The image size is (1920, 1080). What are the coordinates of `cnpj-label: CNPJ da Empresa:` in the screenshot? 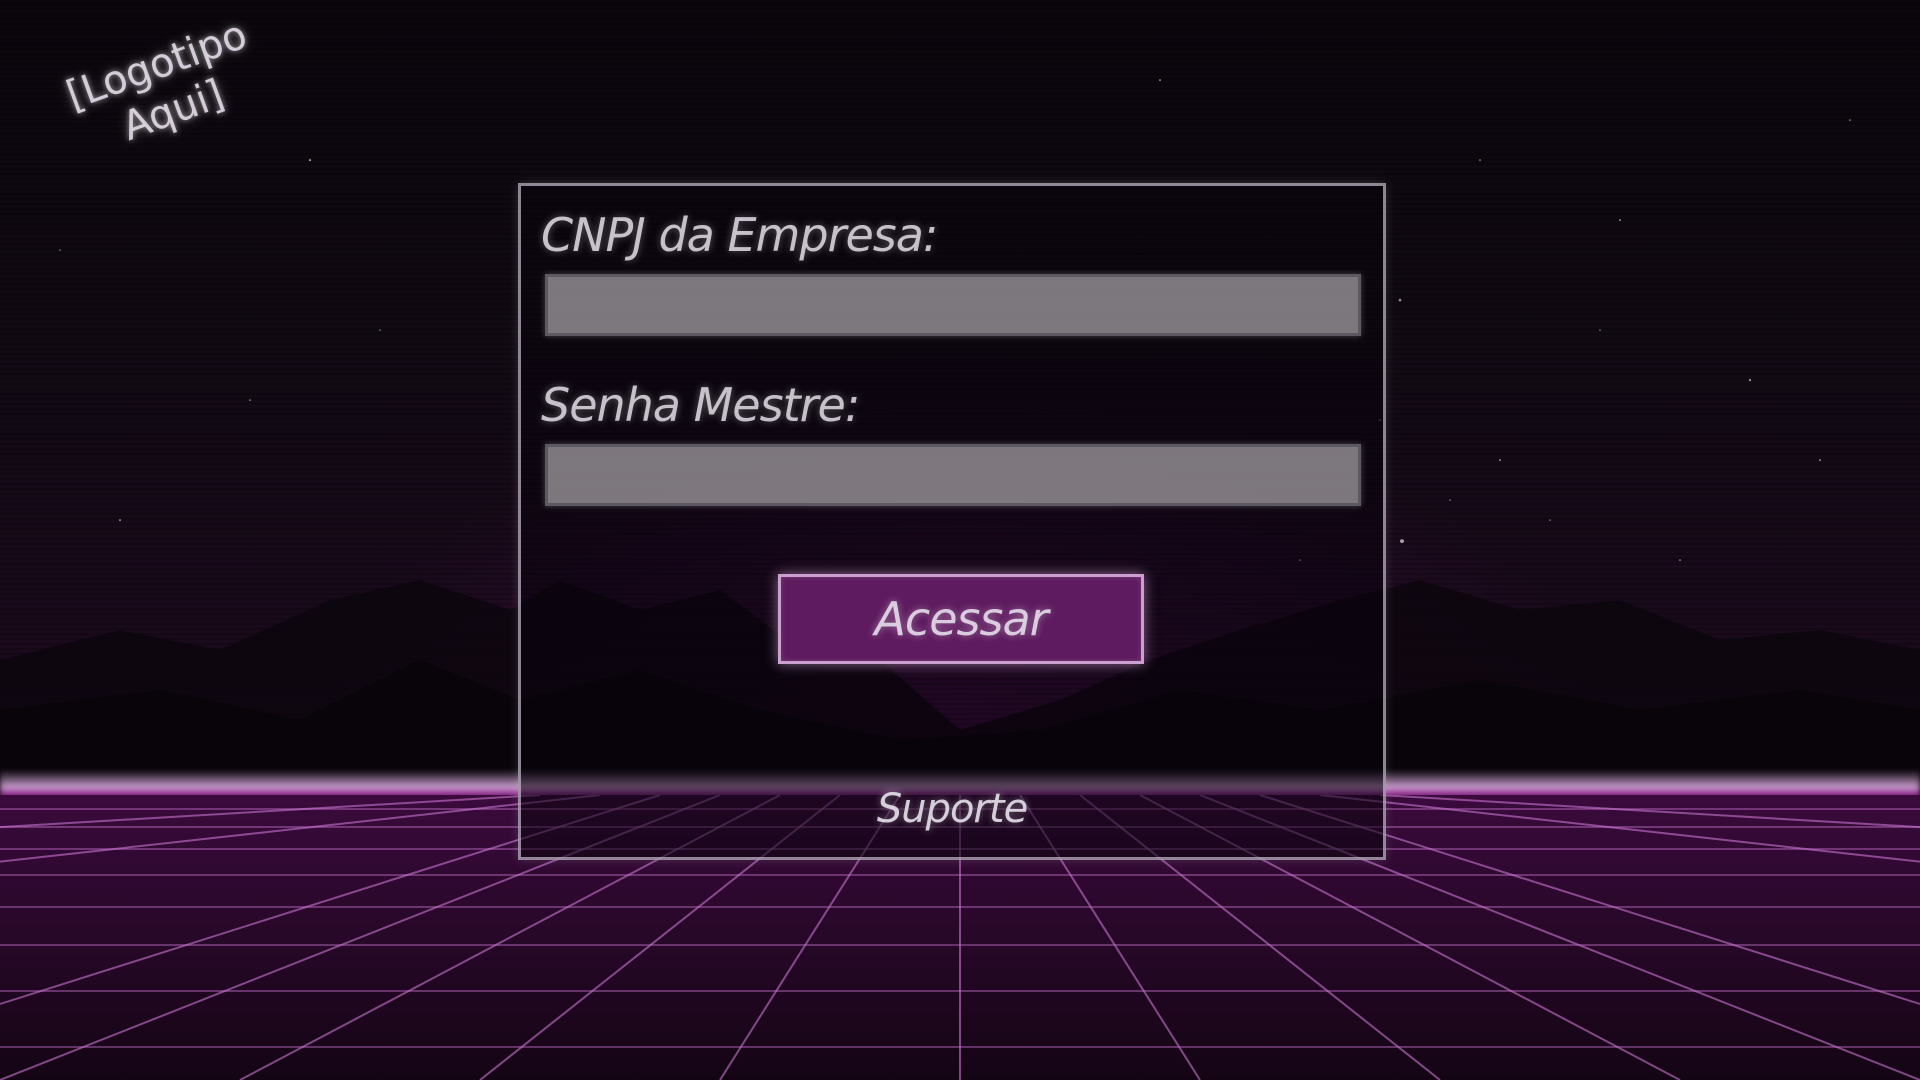 It's located at (739, 235).